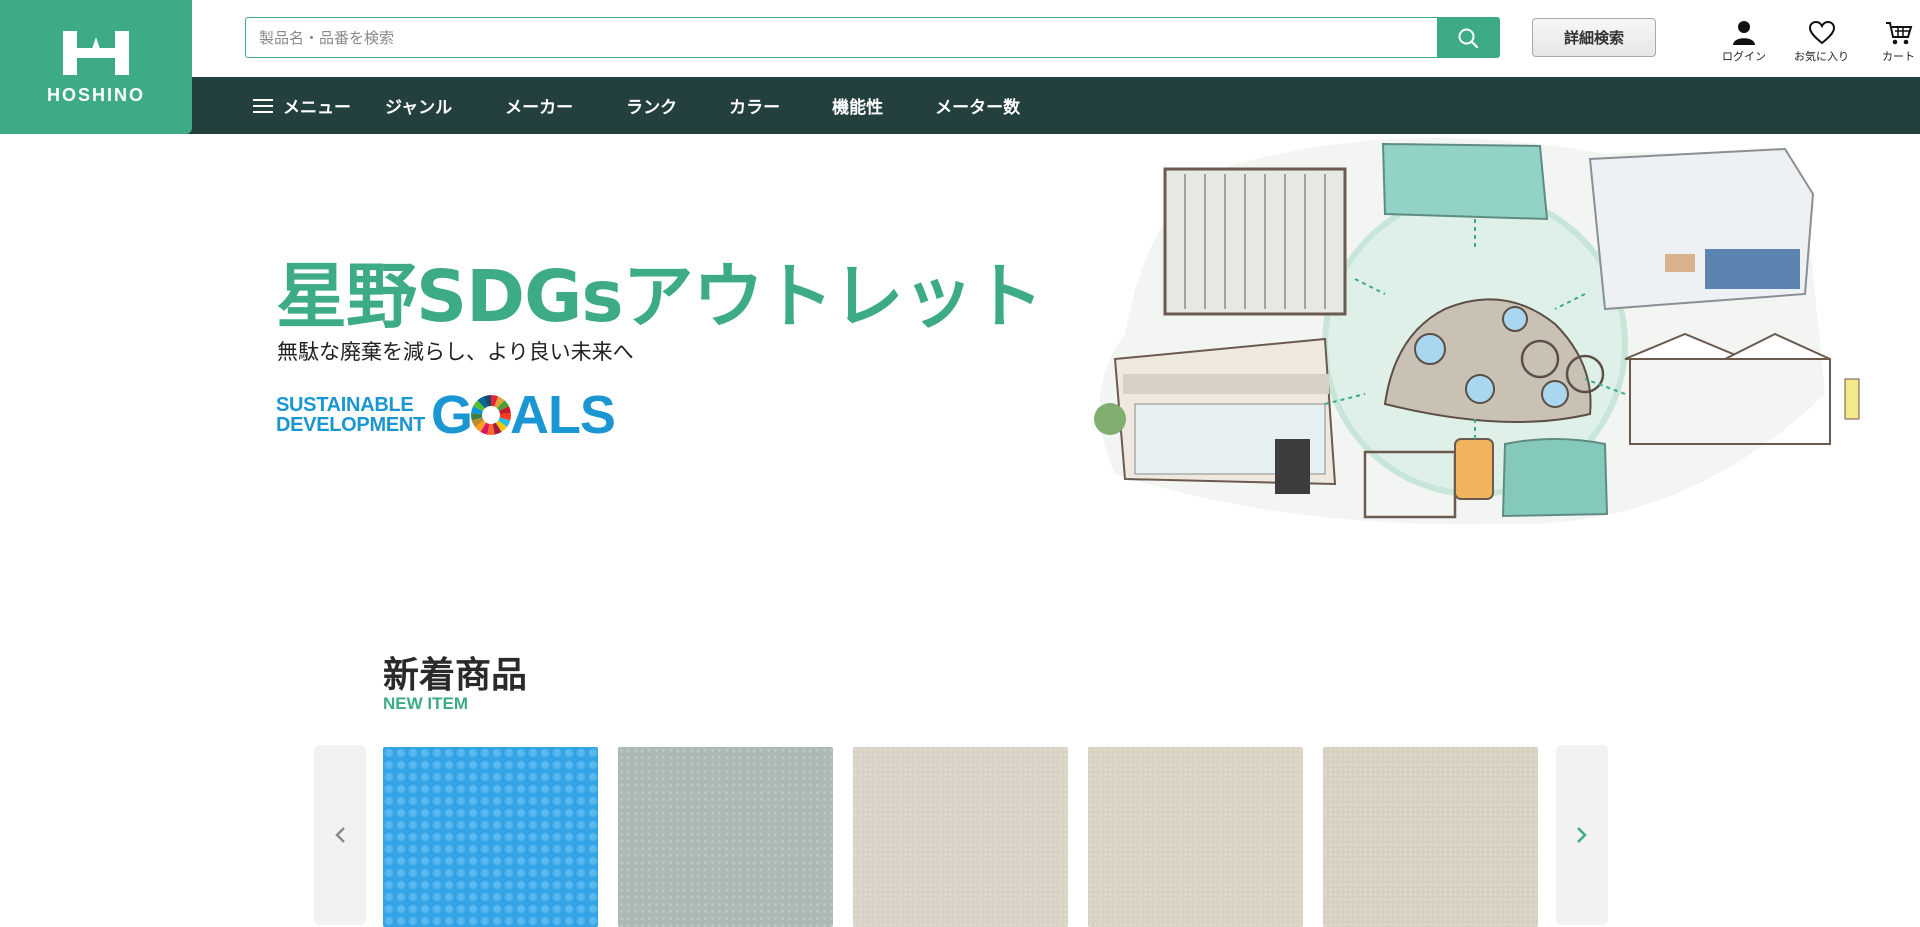 Image resolution: width=1920 pixels, height=927 pixels. What do you see at coordinates (562, 415) in the screenshot?
I see `sdg-goals-rest: ALS` at bounding box center [562, 415].